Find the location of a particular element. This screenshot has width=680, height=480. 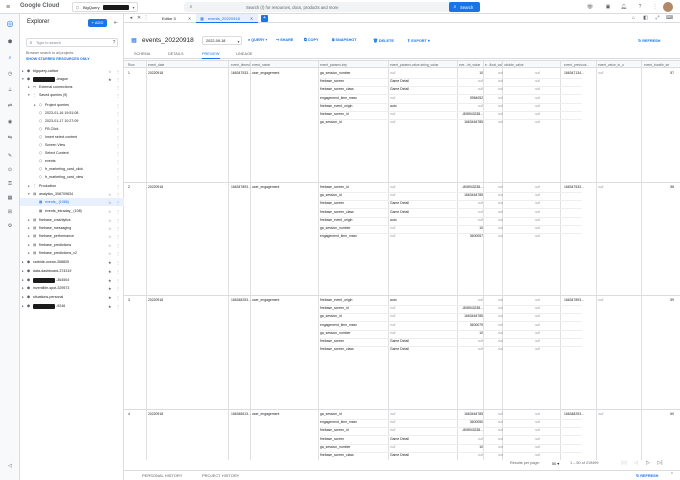

keyboard-icon: ⌨ is located at coordinates (669, 18).